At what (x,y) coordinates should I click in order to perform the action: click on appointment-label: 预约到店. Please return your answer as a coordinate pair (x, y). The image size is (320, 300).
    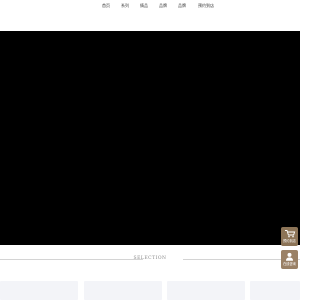
    Looking at the image, I should click on (289, 241).